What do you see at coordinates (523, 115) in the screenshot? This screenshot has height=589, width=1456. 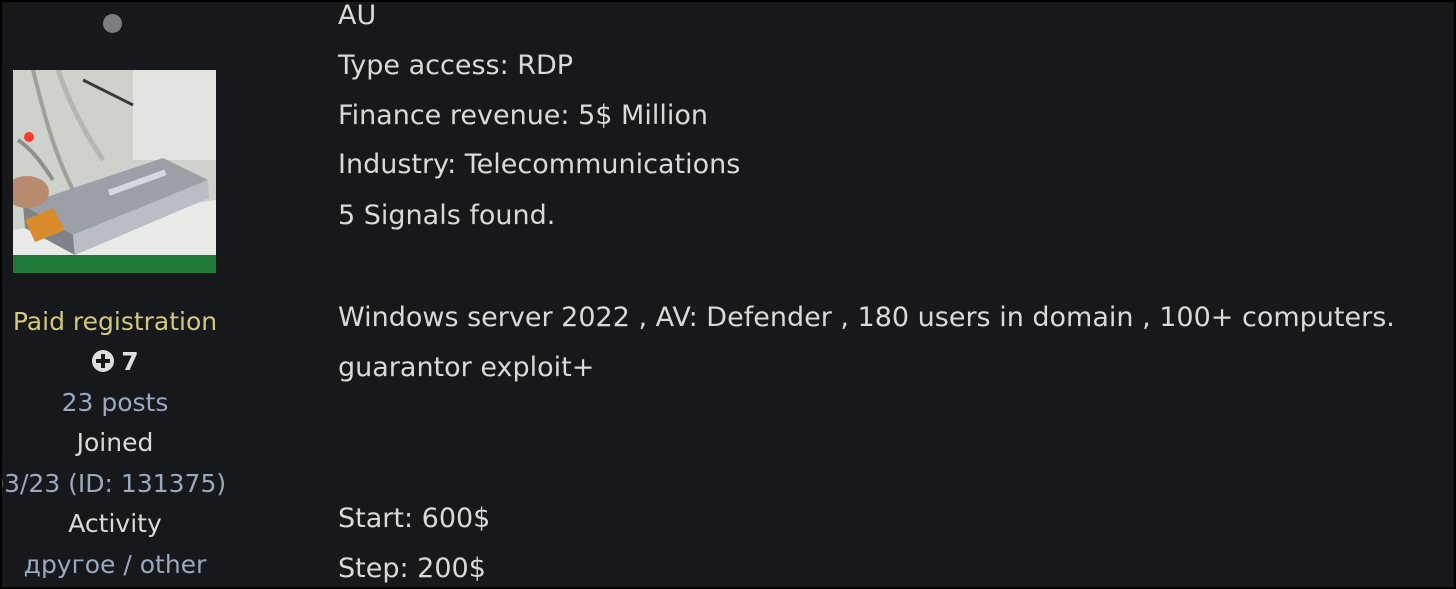 I see `post-line-revenue: Finance revenue: 5$ Million` at bounding box center [523, 115].